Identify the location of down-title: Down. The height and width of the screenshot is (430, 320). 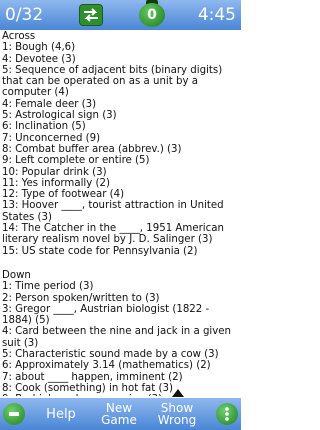
(16, 275).